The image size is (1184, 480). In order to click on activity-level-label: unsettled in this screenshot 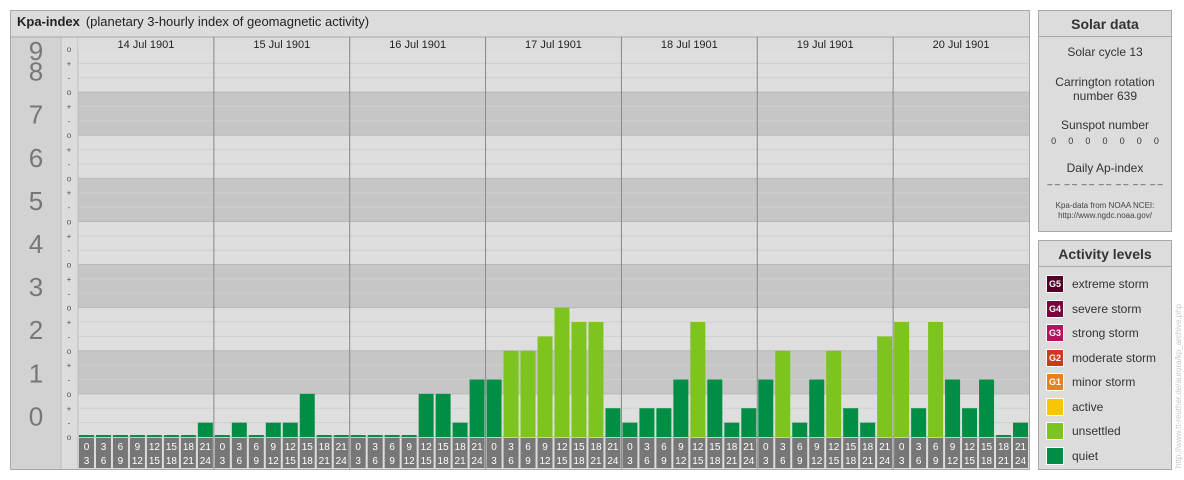, I will do `click(1096, 431)`.